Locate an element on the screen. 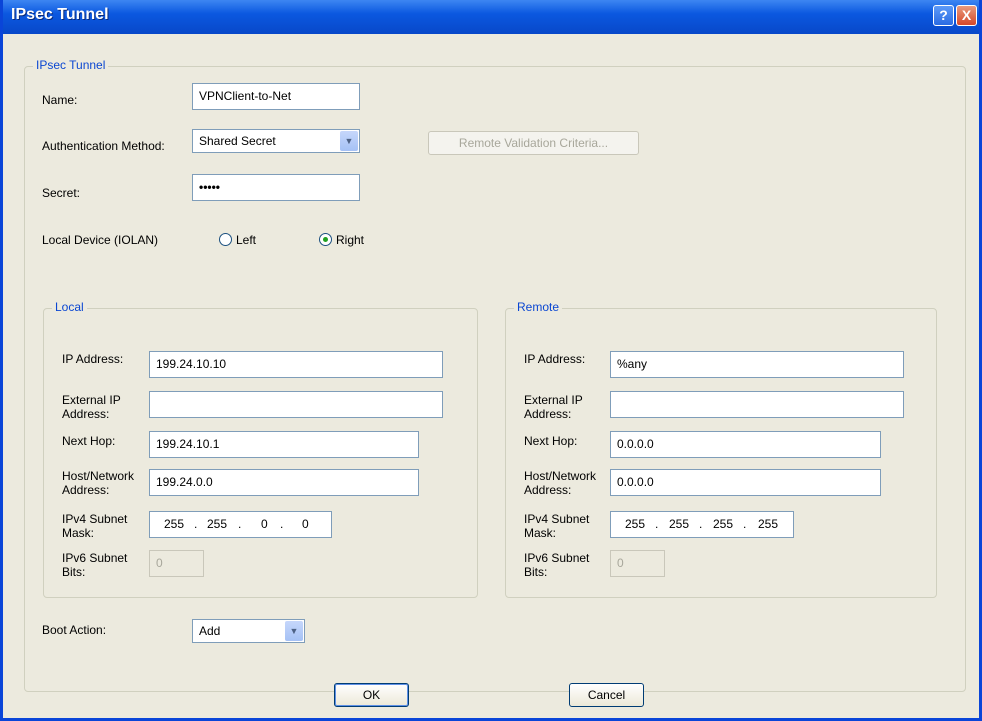  help-button: ? is located at coordinates (943, 15).